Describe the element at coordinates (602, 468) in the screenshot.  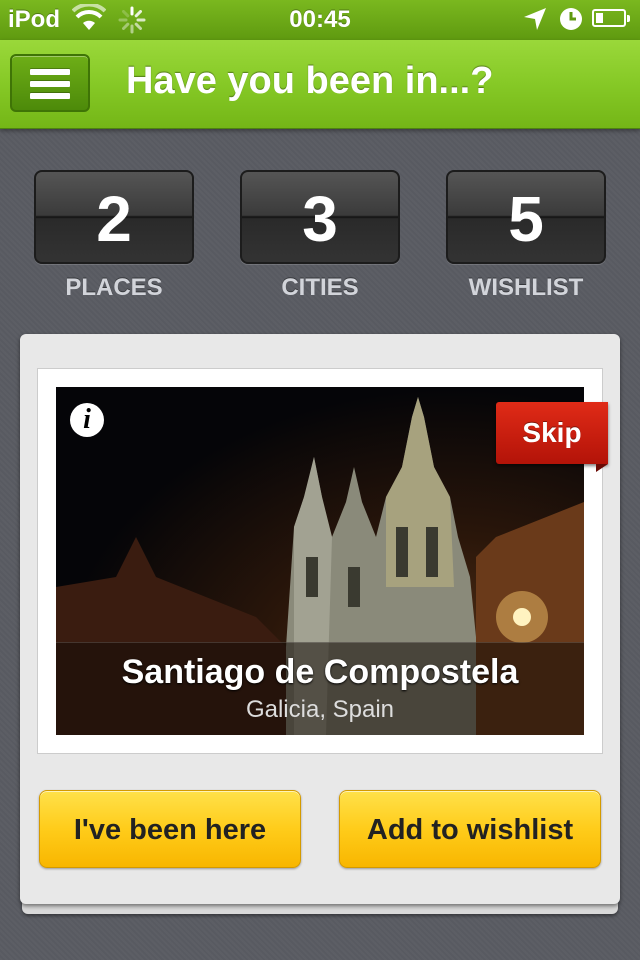
I see `skip-ribbon-fold` at that location.